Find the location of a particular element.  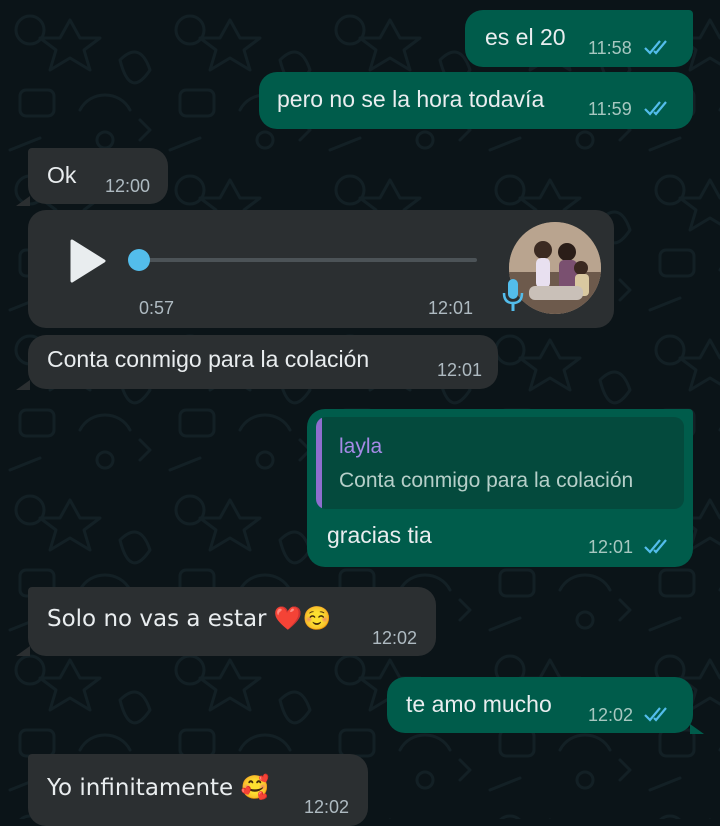

voice-progress-knob is located at coordinates (139, 260).